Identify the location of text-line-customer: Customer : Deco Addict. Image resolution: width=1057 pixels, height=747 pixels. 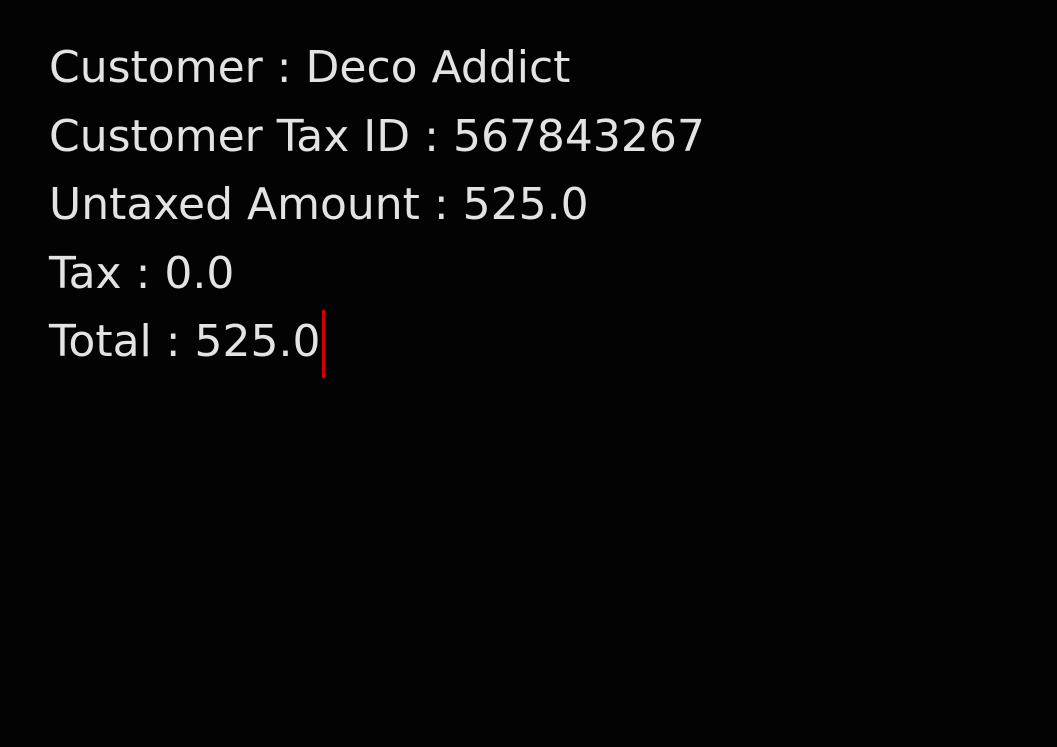
(553, 68).